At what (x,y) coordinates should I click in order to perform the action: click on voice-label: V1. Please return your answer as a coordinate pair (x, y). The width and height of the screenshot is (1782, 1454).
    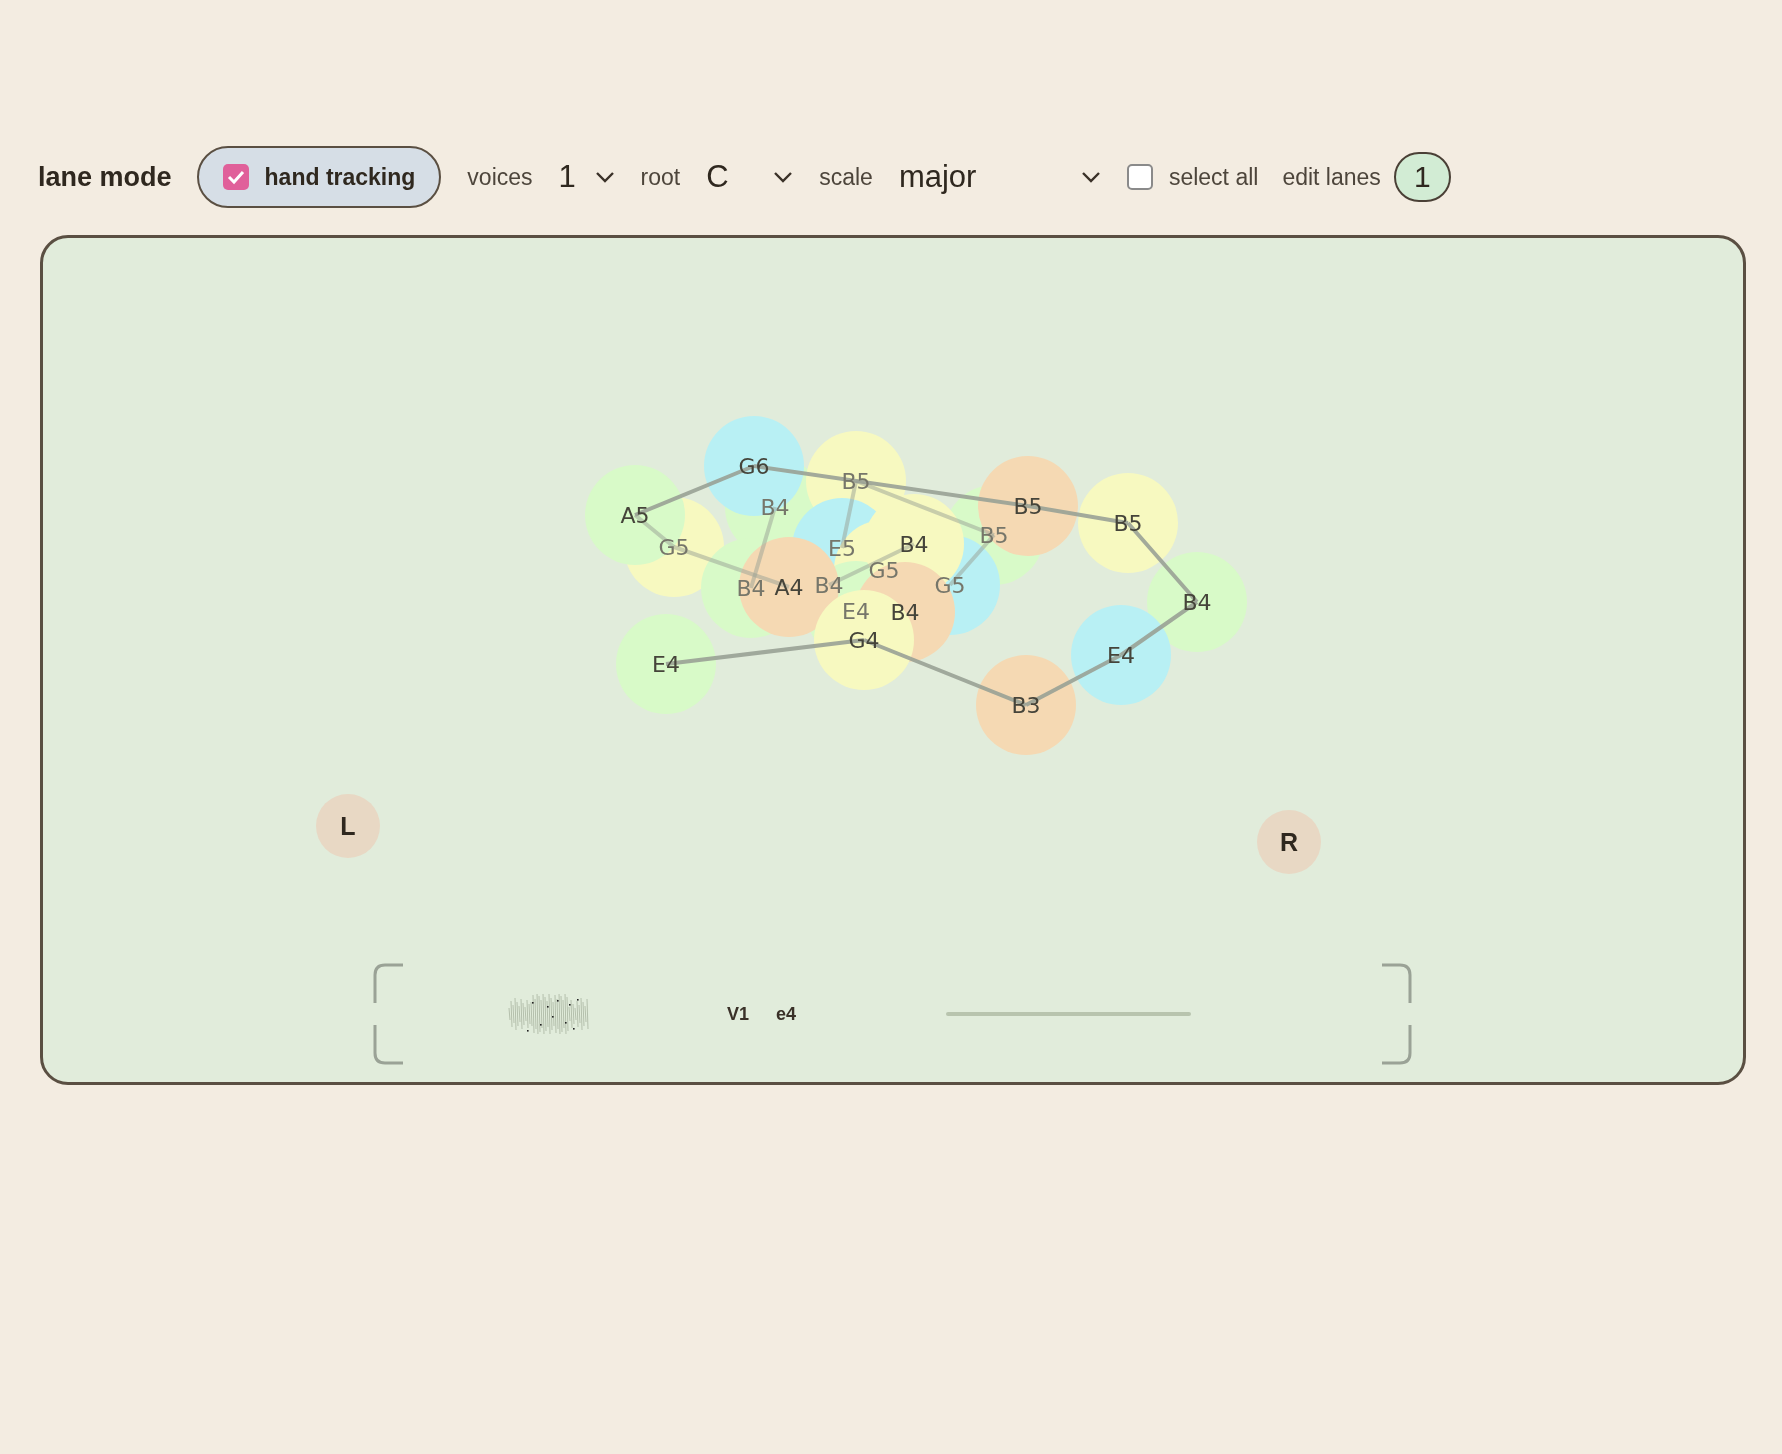
    Looking at the image, I should click on (738, 1014).